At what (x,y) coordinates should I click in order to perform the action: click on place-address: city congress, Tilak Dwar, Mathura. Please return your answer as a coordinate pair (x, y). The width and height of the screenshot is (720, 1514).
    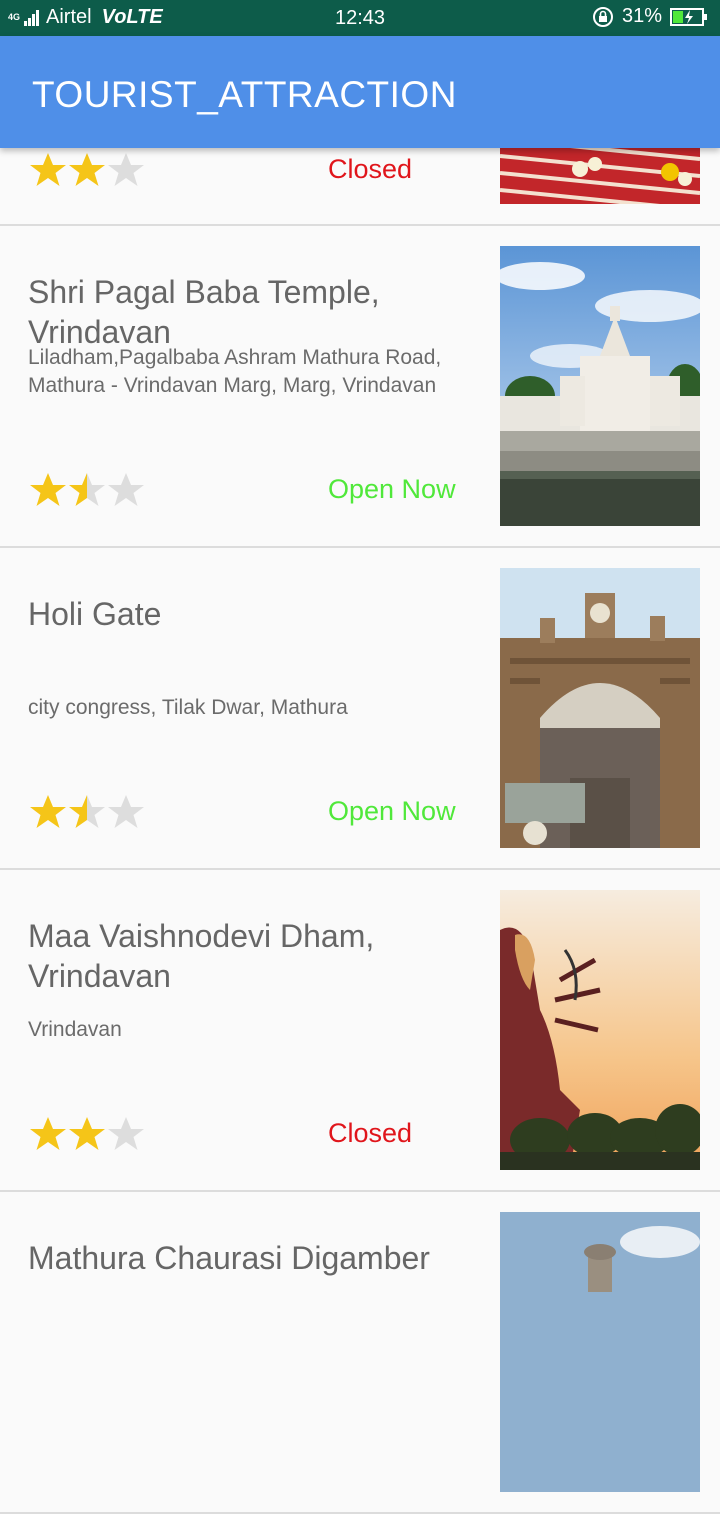
    Looking at the image, I should click on (188, 707).